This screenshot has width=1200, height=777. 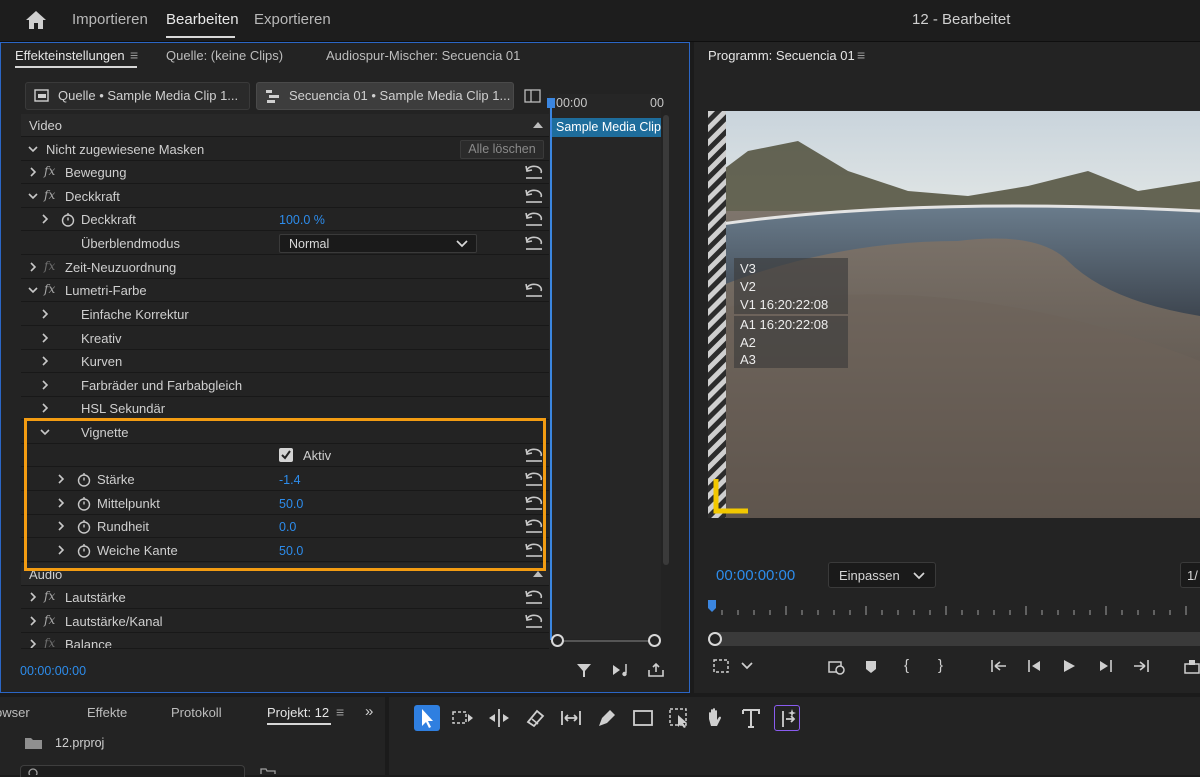 I want to click on tab-projekt: Projekt: 12, so click(x=298, y=712).